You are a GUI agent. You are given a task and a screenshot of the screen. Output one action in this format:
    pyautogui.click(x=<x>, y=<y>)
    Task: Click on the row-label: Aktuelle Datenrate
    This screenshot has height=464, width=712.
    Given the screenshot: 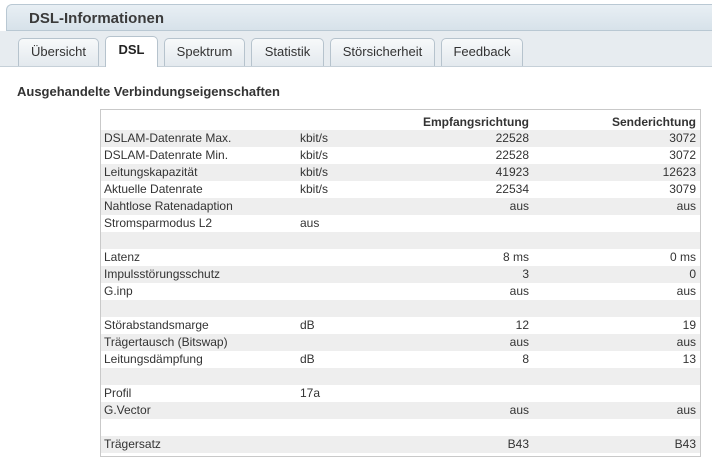 What is the action you would take?
    pyautogui.click(x=153, y=189)
    